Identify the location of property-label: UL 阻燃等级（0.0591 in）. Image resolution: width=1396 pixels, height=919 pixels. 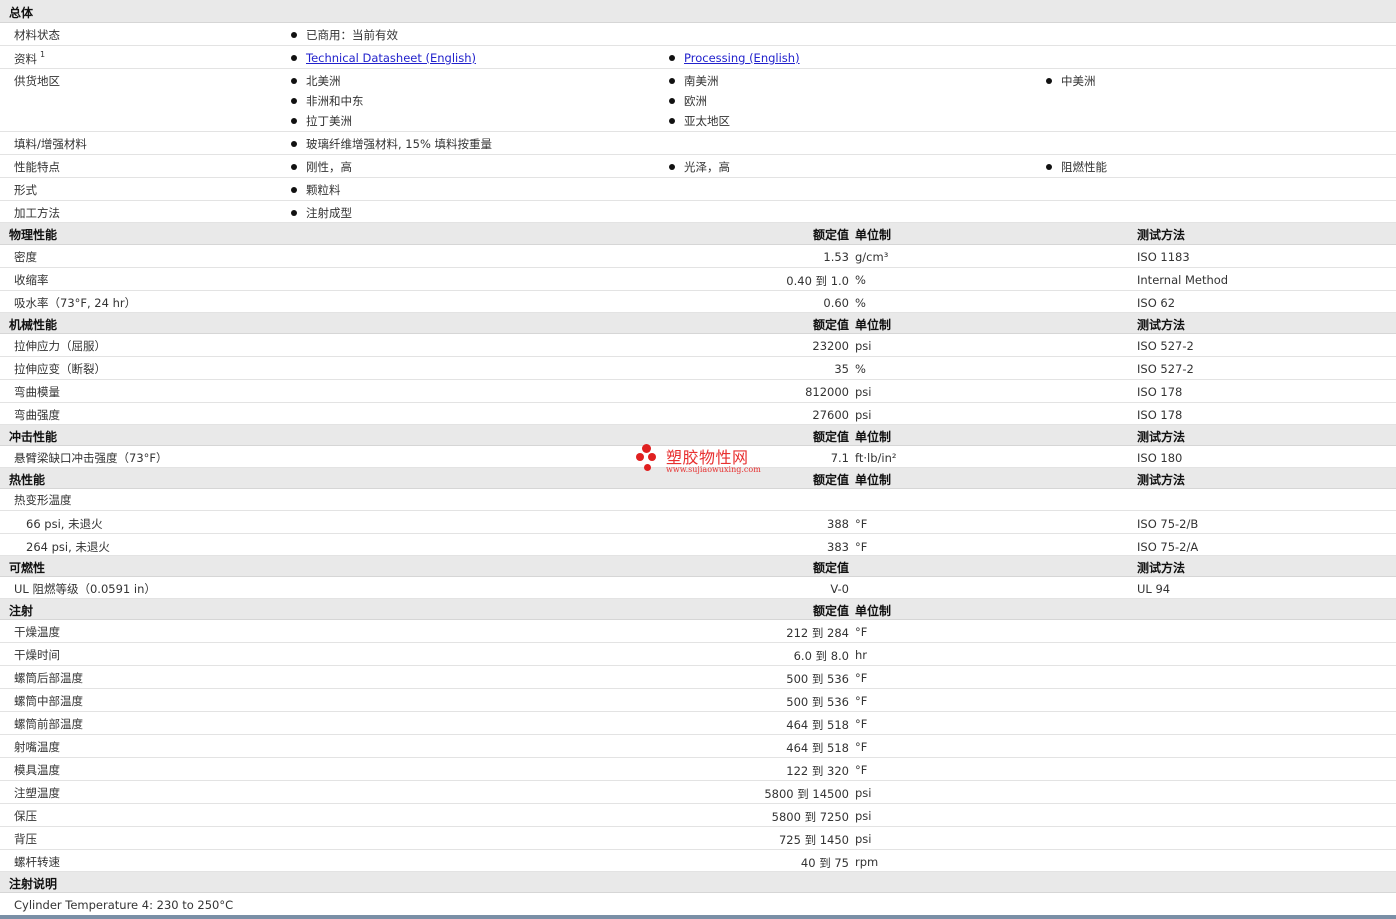
(85, 589).